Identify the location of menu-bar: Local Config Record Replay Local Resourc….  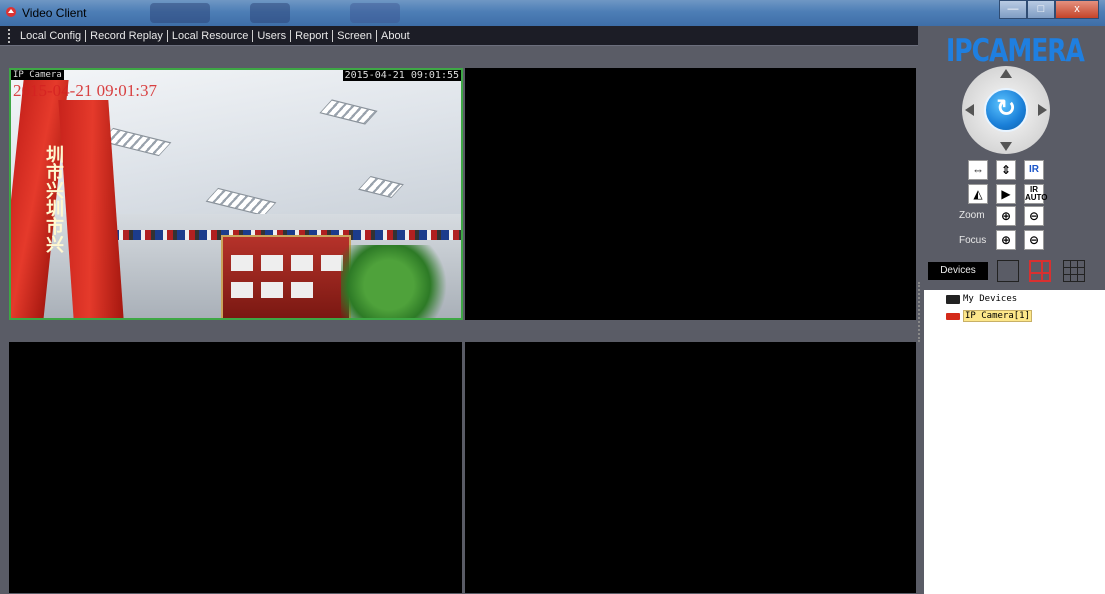
(459, 36).